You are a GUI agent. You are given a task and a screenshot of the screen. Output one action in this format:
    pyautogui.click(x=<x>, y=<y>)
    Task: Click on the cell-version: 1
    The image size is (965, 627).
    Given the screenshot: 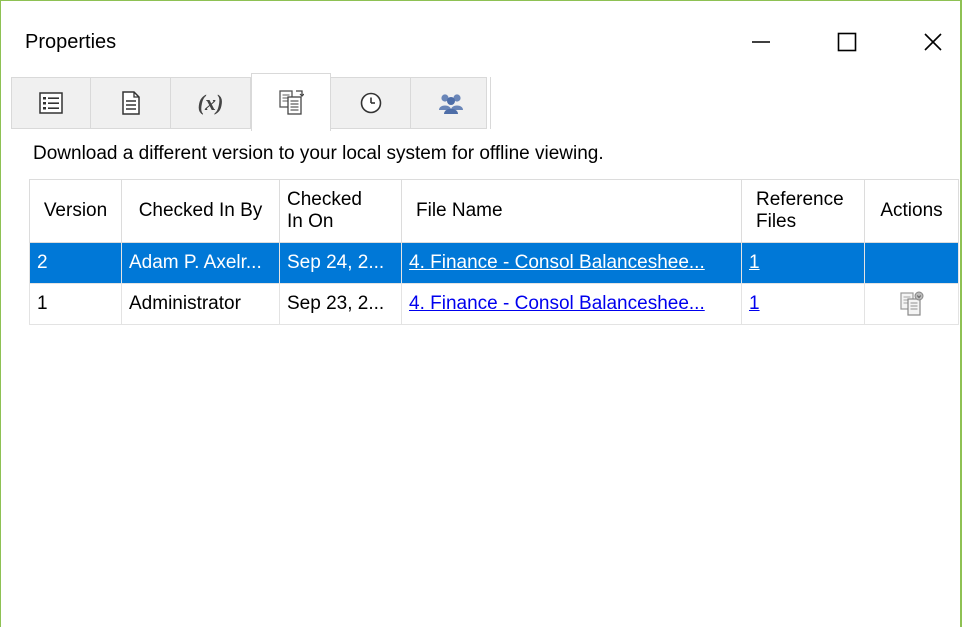 What is the action you would take?
    pyautogui.click(x=75, y=304)
    